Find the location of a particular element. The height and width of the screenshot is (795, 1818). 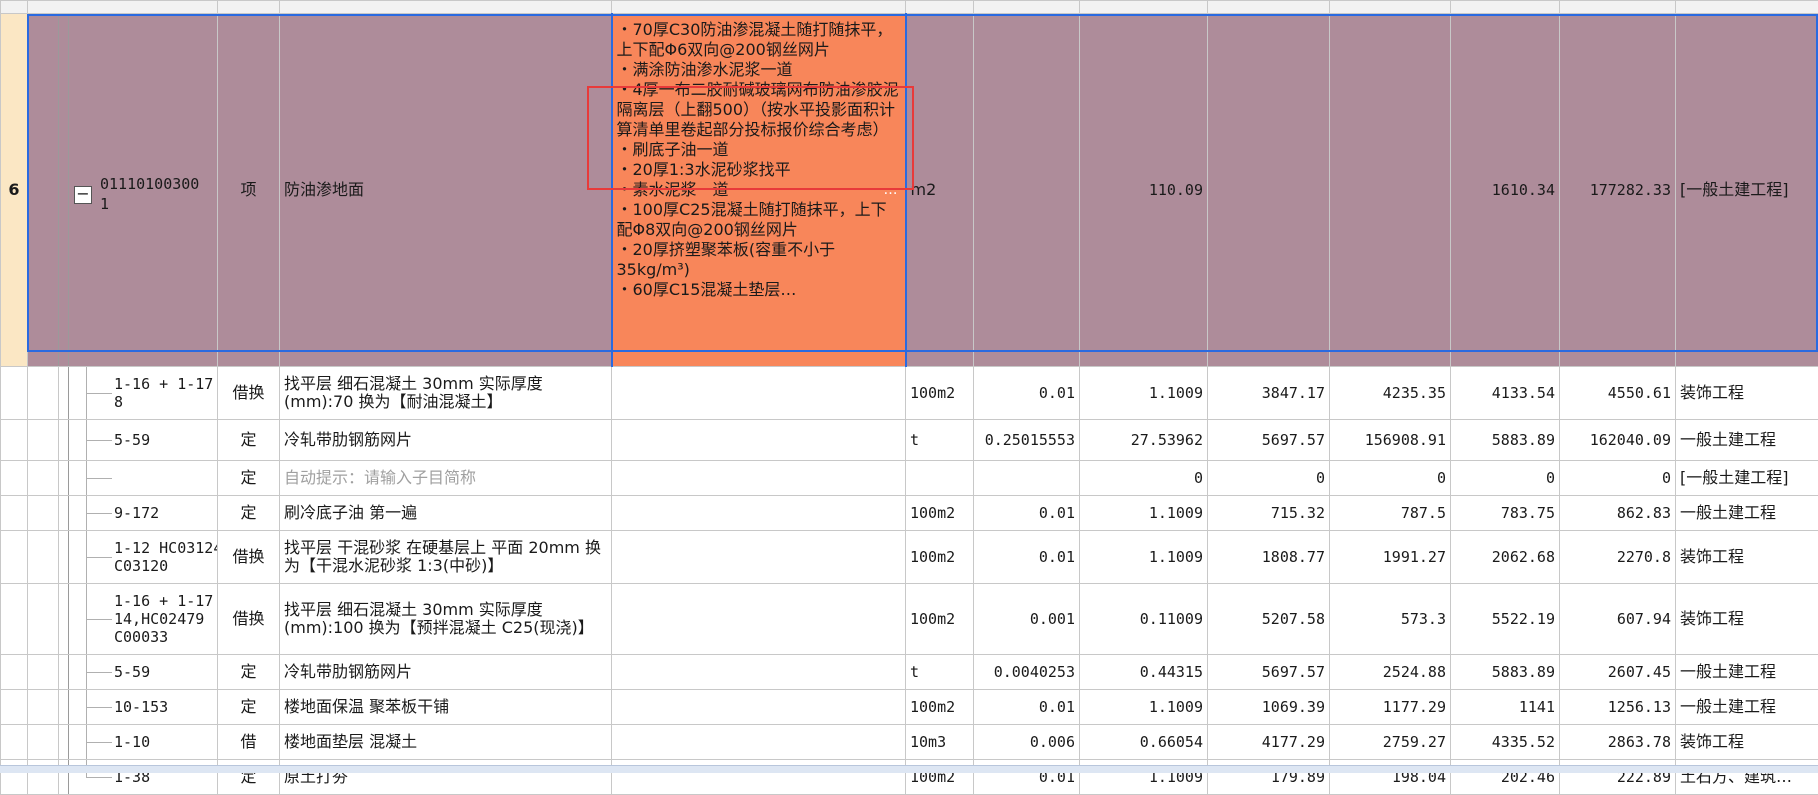

quota-composite-price: 2062.68 is located at coordinates (1505, 557).